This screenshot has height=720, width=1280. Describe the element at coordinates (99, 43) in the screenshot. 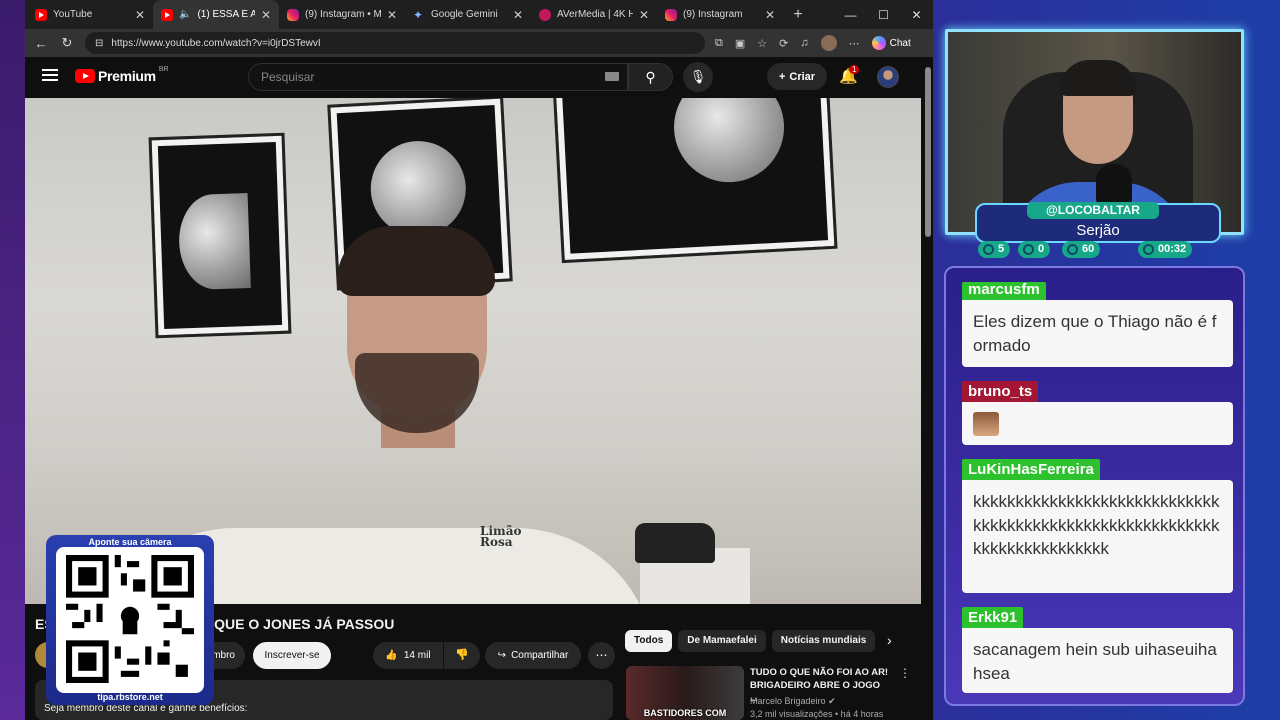

I see `site-info-icon: ⊟` at that location.